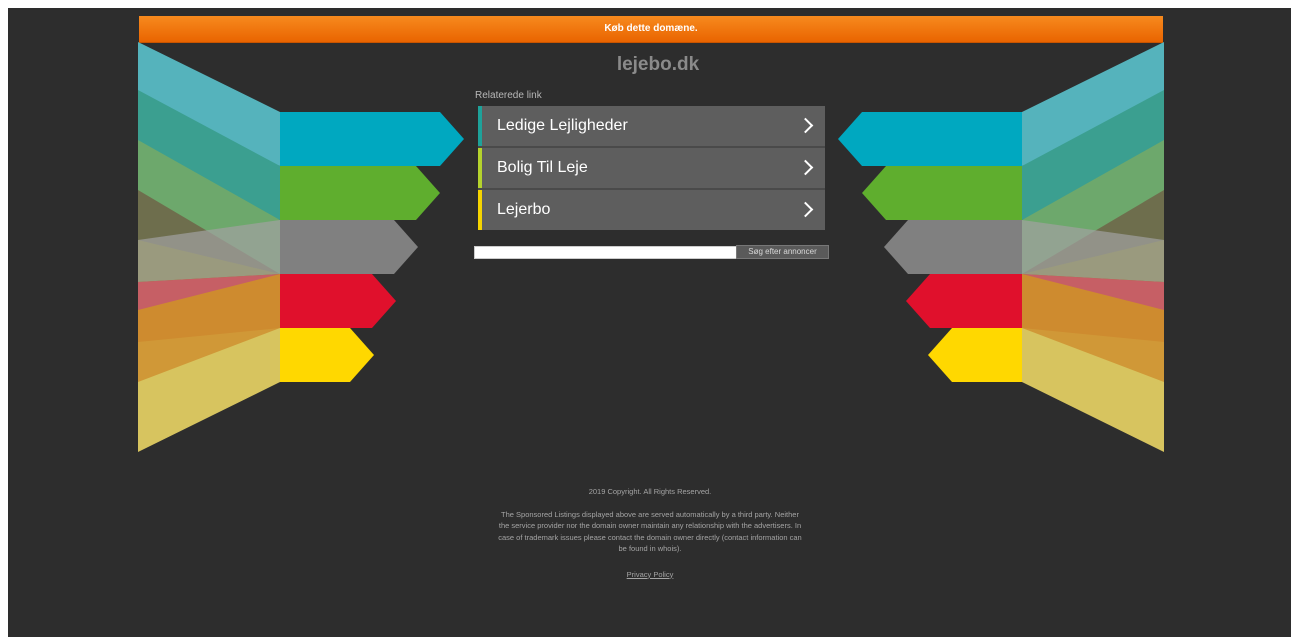  I want to click on privacy-policy-link: Privacy Policy, so click(650, 574).